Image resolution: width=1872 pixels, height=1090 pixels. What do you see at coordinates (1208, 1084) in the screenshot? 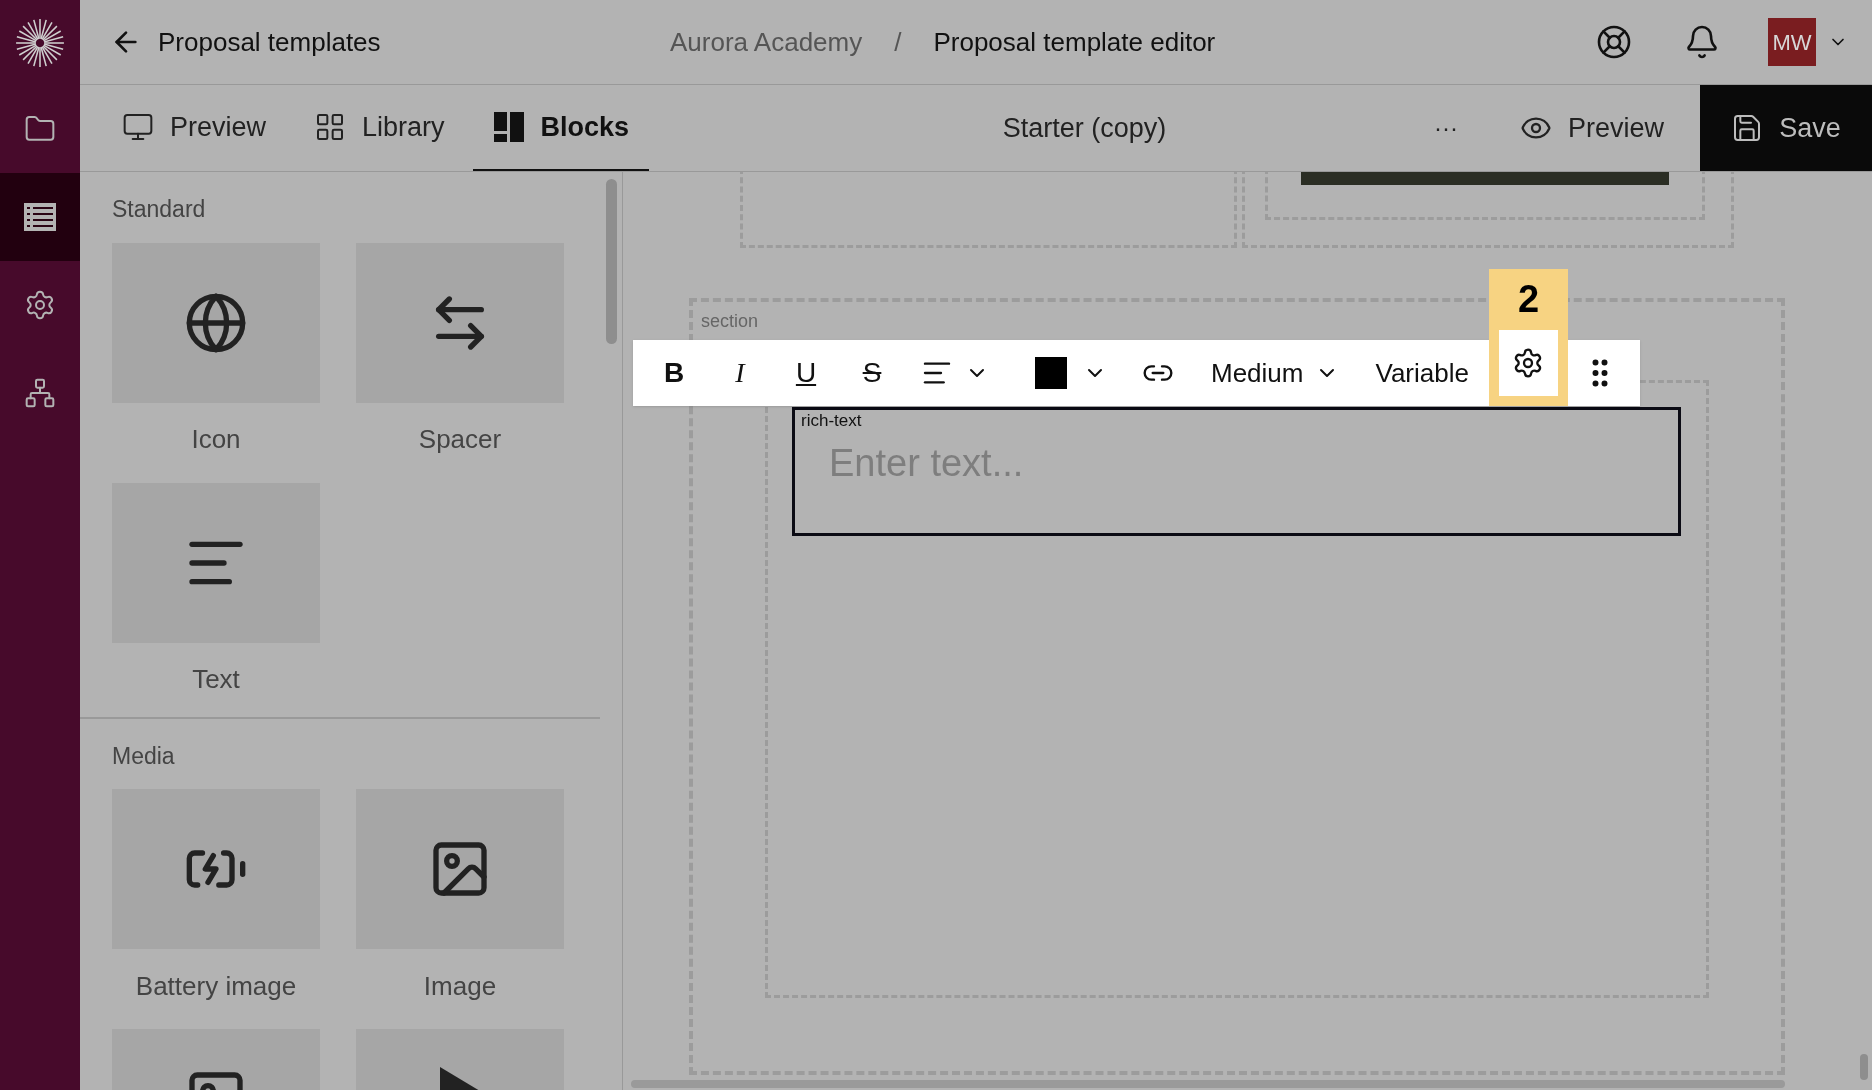
I see `scrollbar-track` at bounding box center [1208, 1084].